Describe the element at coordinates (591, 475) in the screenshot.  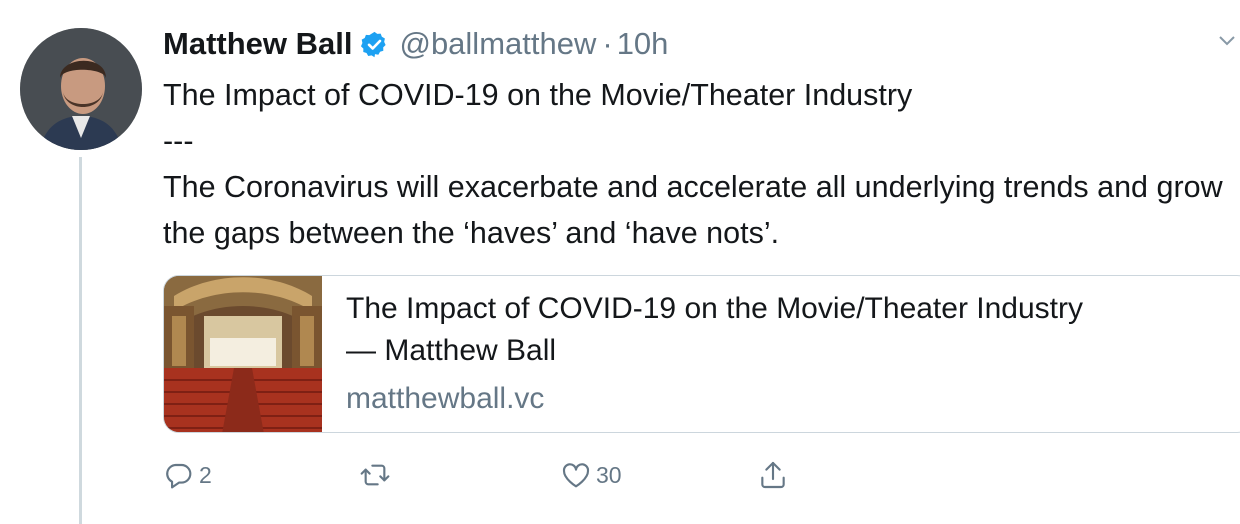
I see `like-button: 30` at that location.